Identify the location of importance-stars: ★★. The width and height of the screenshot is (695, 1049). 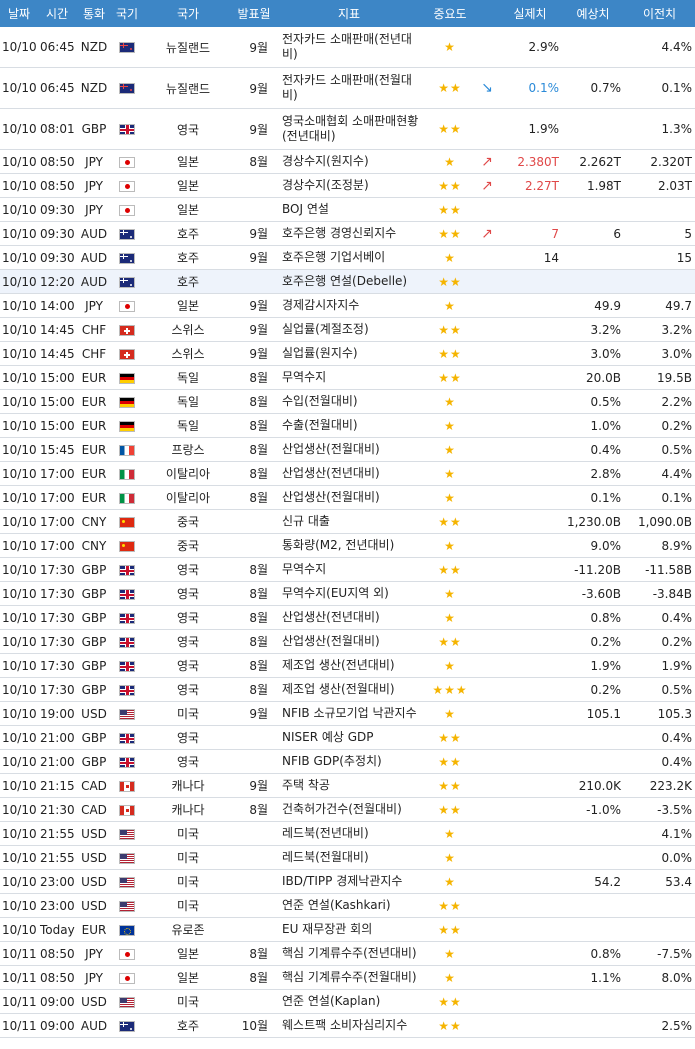
(450, 761).